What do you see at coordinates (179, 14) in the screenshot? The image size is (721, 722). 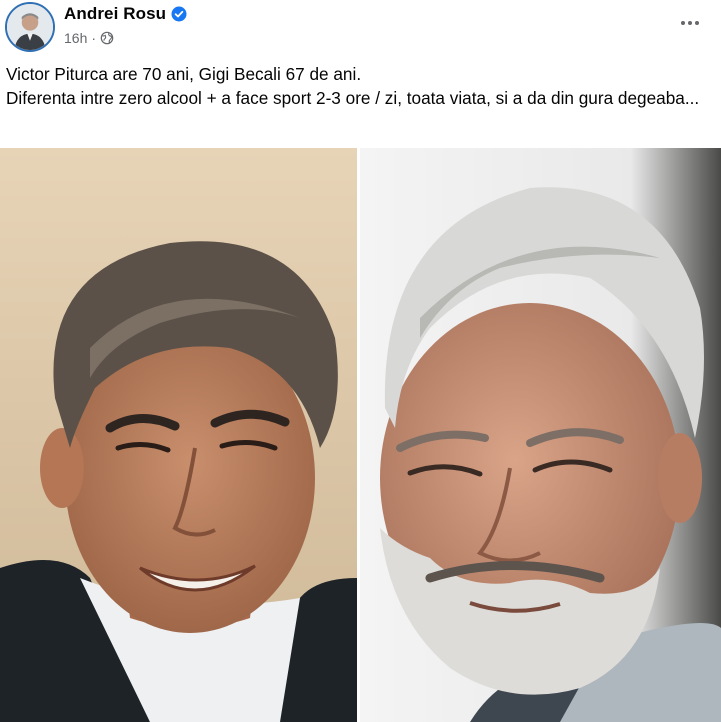 I see `verified-badge-icon` at bounding box center [179, 14].